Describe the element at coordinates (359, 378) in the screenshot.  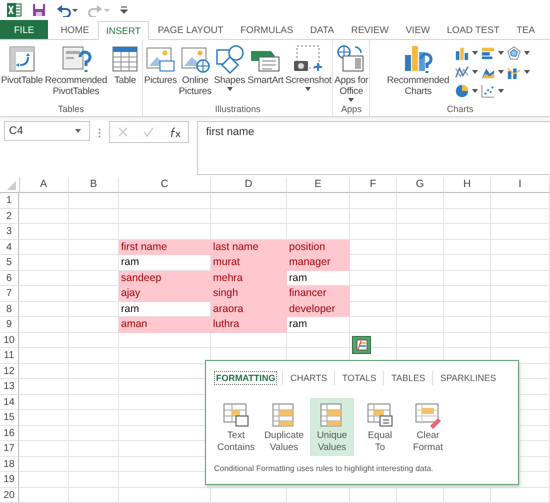
I see `analysis-tab: TOTALS` at that location.